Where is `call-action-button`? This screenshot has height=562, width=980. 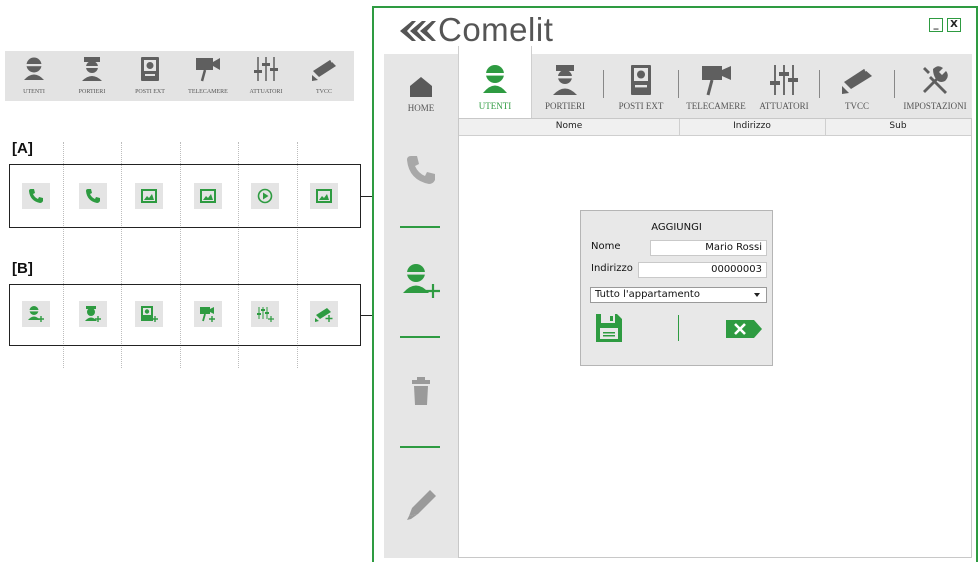
call-action-button is located at coordinates (421, 170).